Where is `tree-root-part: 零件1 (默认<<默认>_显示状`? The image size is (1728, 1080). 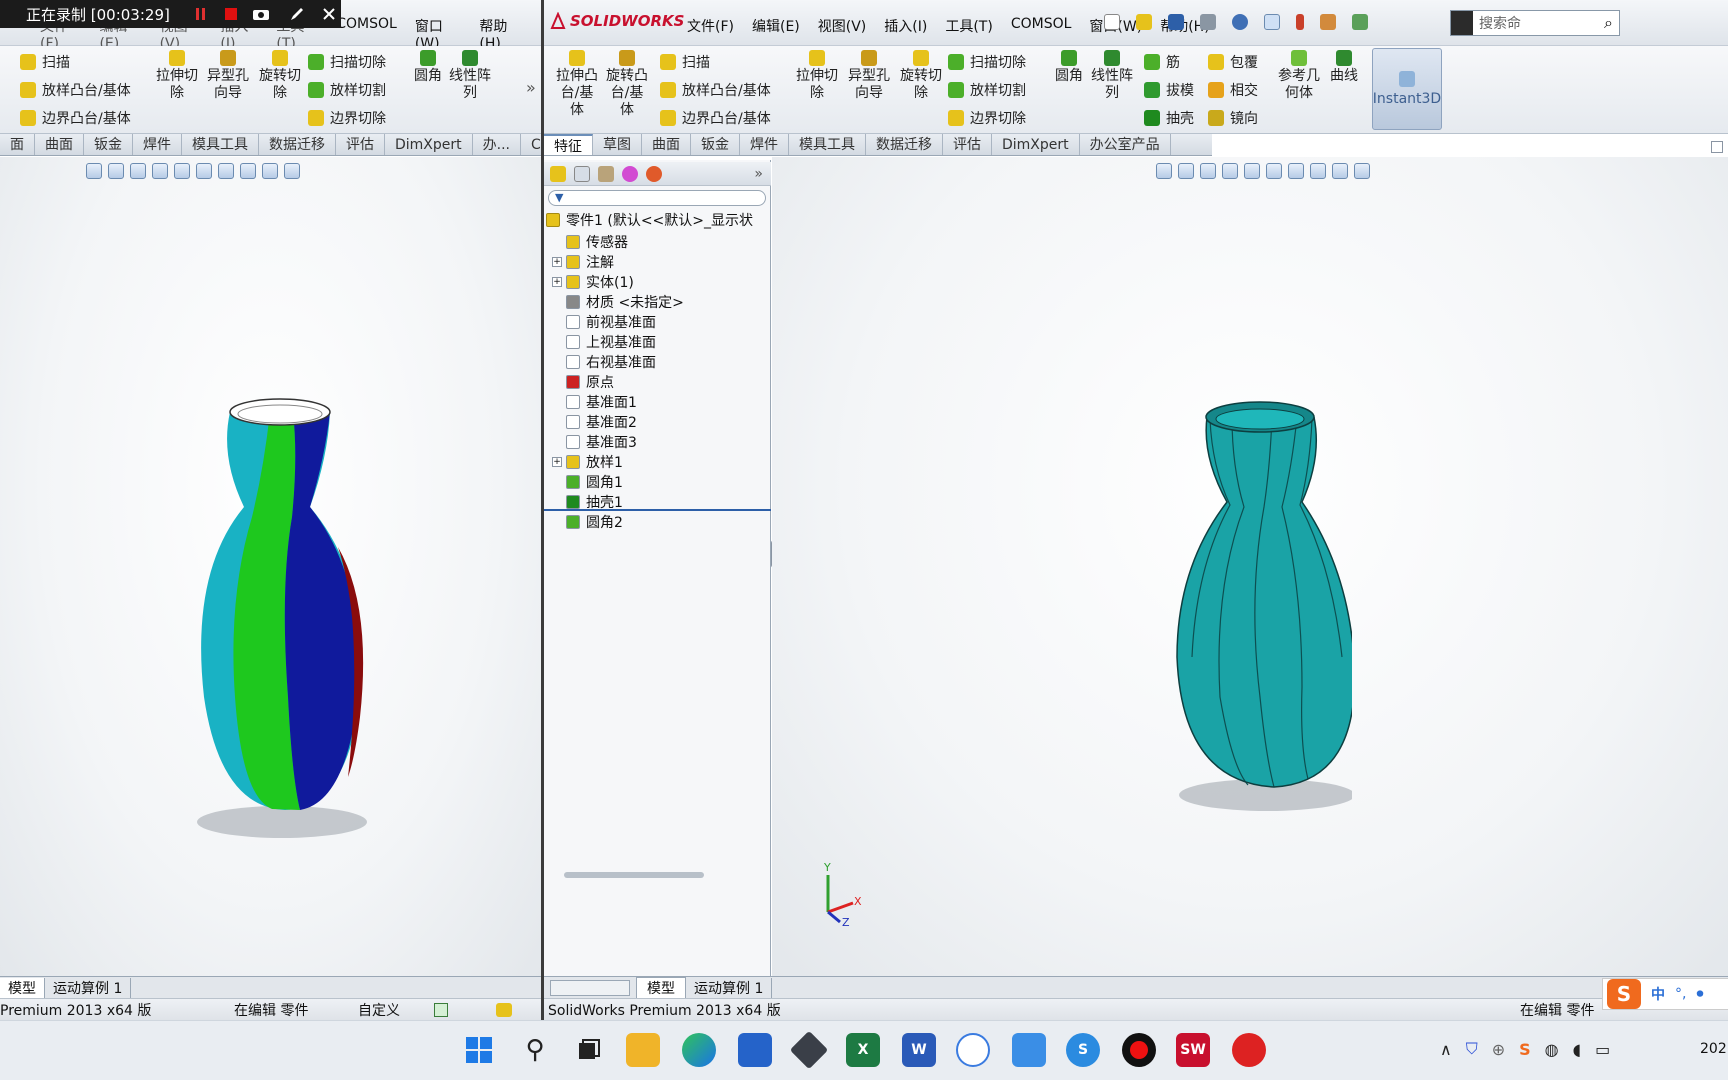 tree-root-part: 零件1 (默认<<默认>_显示状 is located at coordinates (649, 220).